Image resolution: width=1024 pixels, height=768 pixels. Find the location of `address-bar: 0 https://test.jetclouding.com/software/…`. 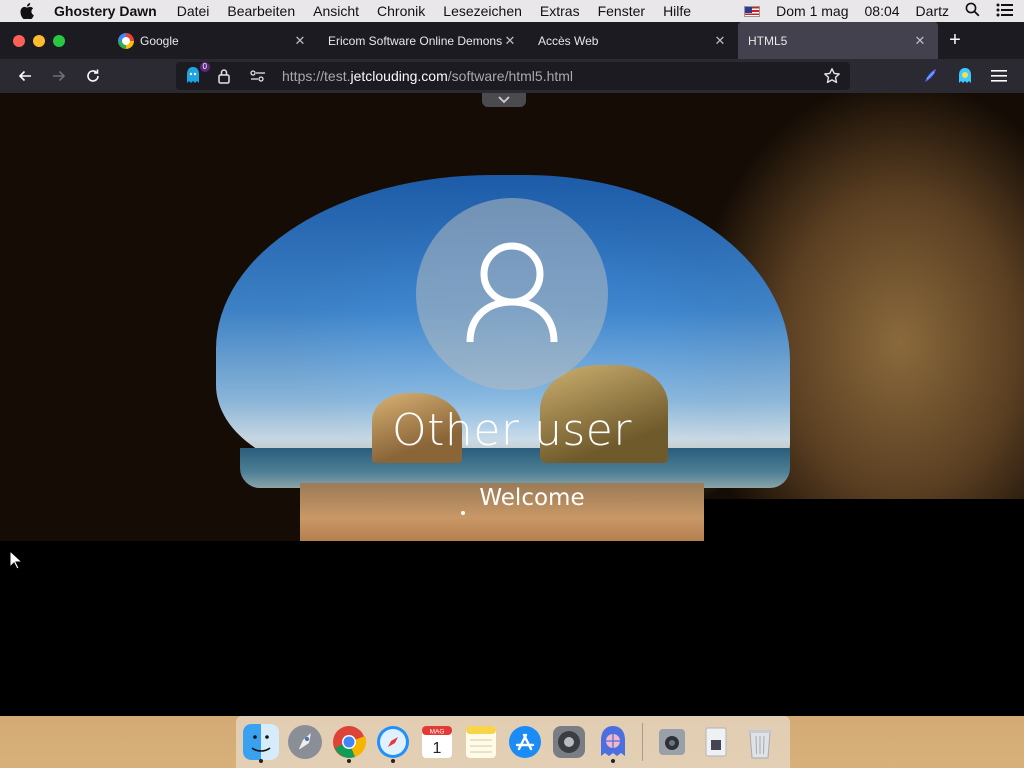

address-bar: 0 https://test.jetclouding.com/software/… is located at coordinates (513, 76).